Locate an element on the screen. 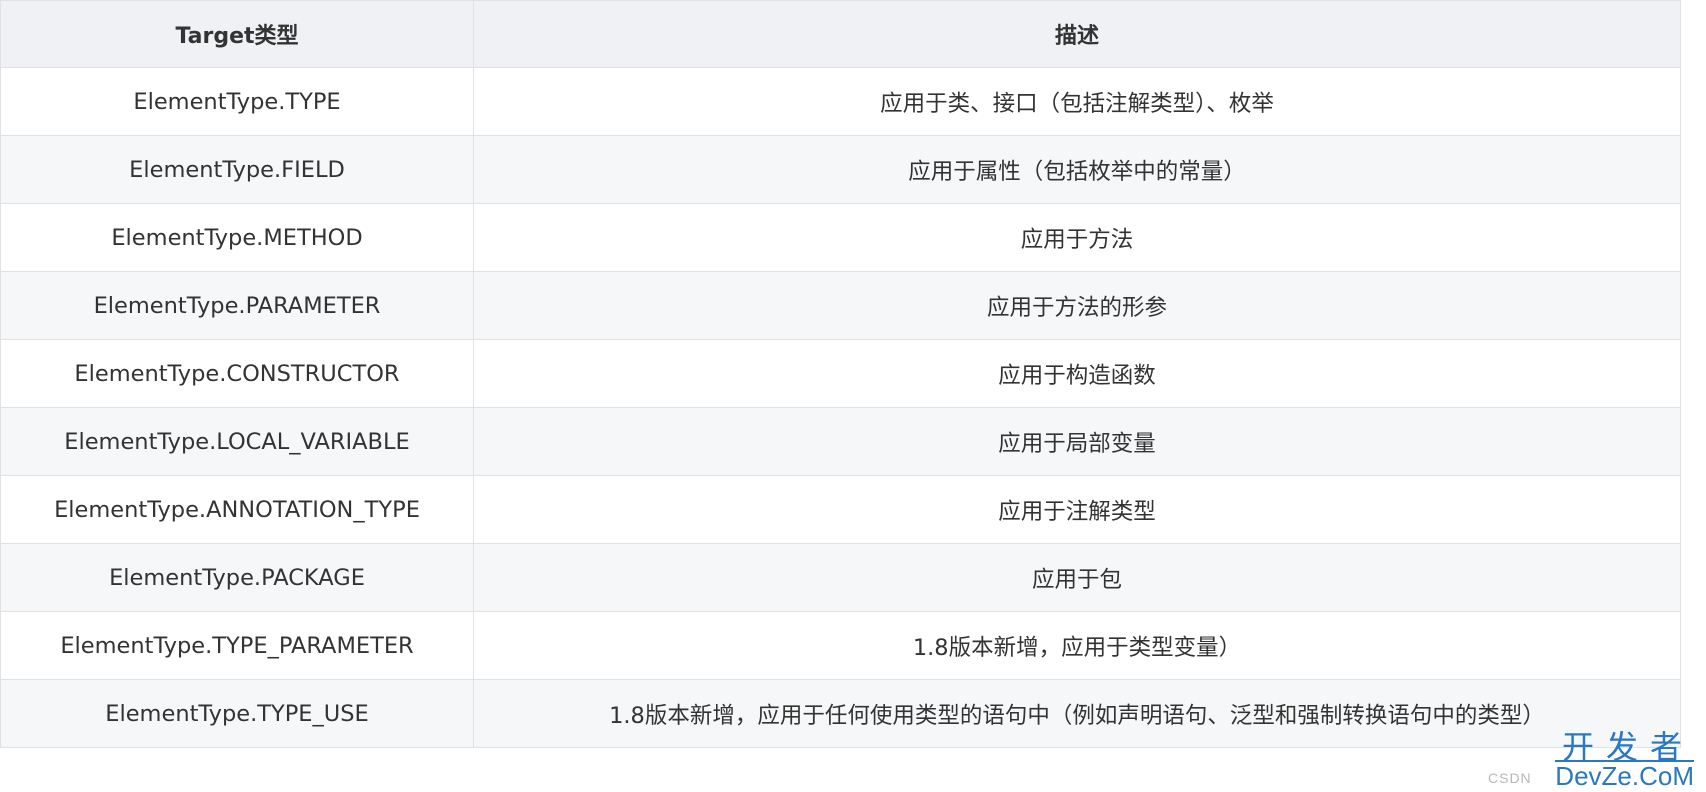 Image resolution: width=1706 pixels, height=792 pixels. cell-description: 应用于方法 is located at coordinates (1077, 237).